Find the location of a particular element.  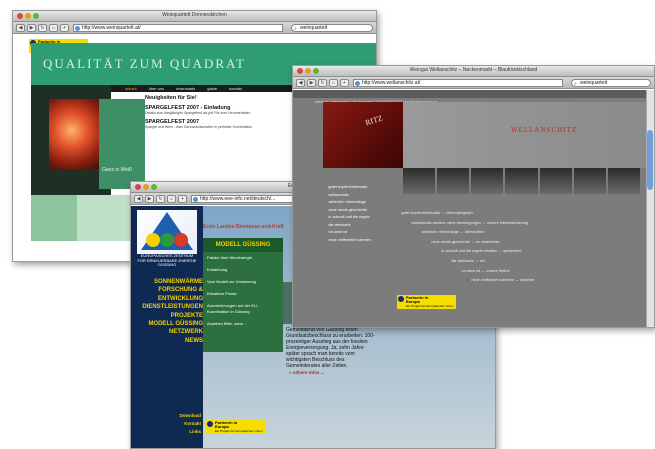

sitemap-item: neue zeitfenster kommen → rotweine is located at coordinates (523, 281).